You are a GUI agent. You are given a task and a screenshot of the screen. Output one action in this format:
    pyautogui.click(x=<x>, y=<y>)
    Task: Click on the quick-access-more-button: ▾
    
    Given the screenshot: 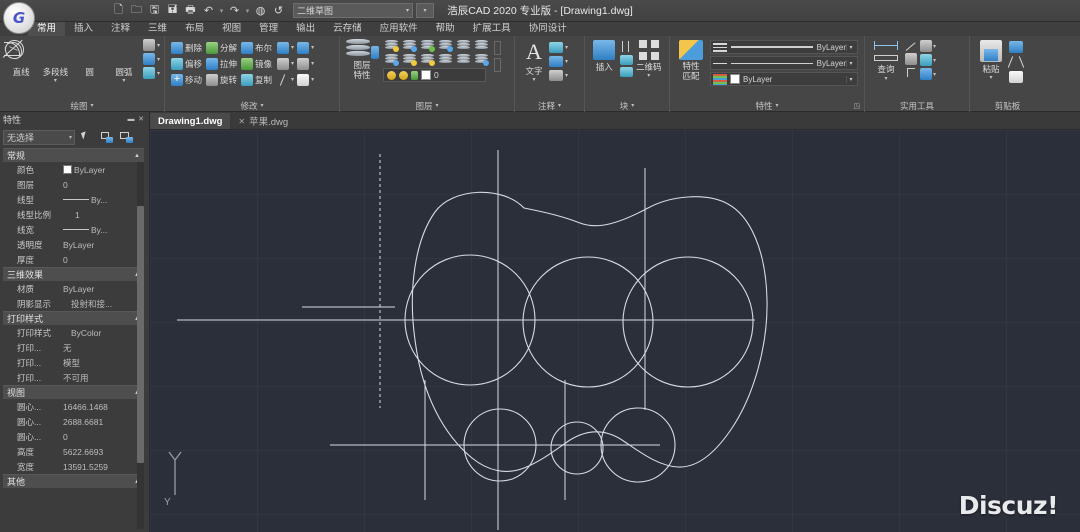 What is the action you would take?
    pyautogui.click(x=425, y=10)
    